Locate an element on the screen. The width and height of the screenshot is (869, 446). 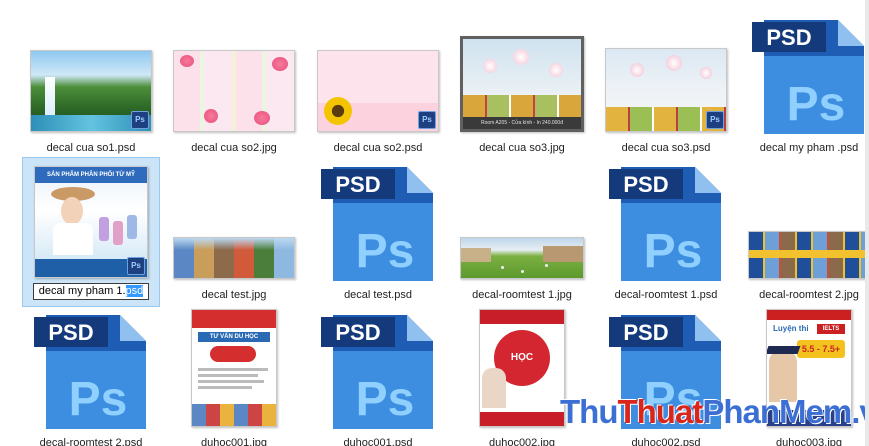
flyer-score: 5.5 - 7.5+ is located at coordinates (821, 349).